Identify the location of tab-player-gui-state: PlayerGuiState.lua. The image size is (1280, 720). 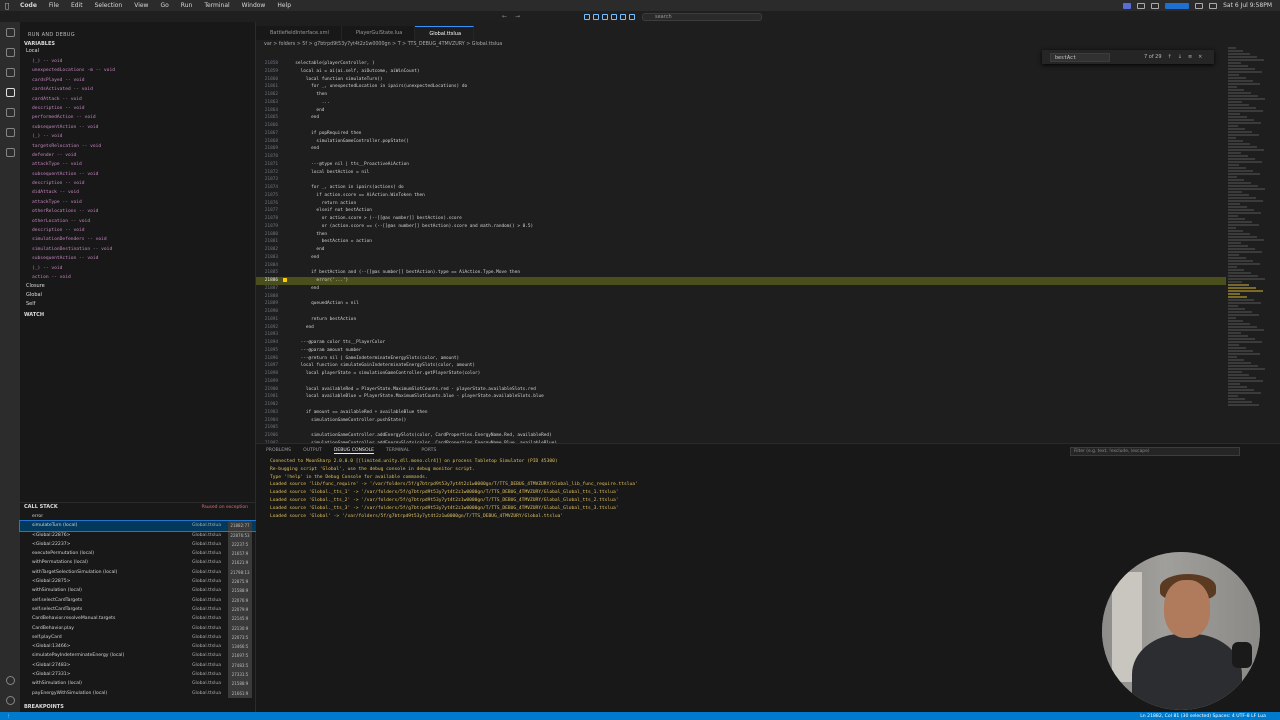
(378, 33).